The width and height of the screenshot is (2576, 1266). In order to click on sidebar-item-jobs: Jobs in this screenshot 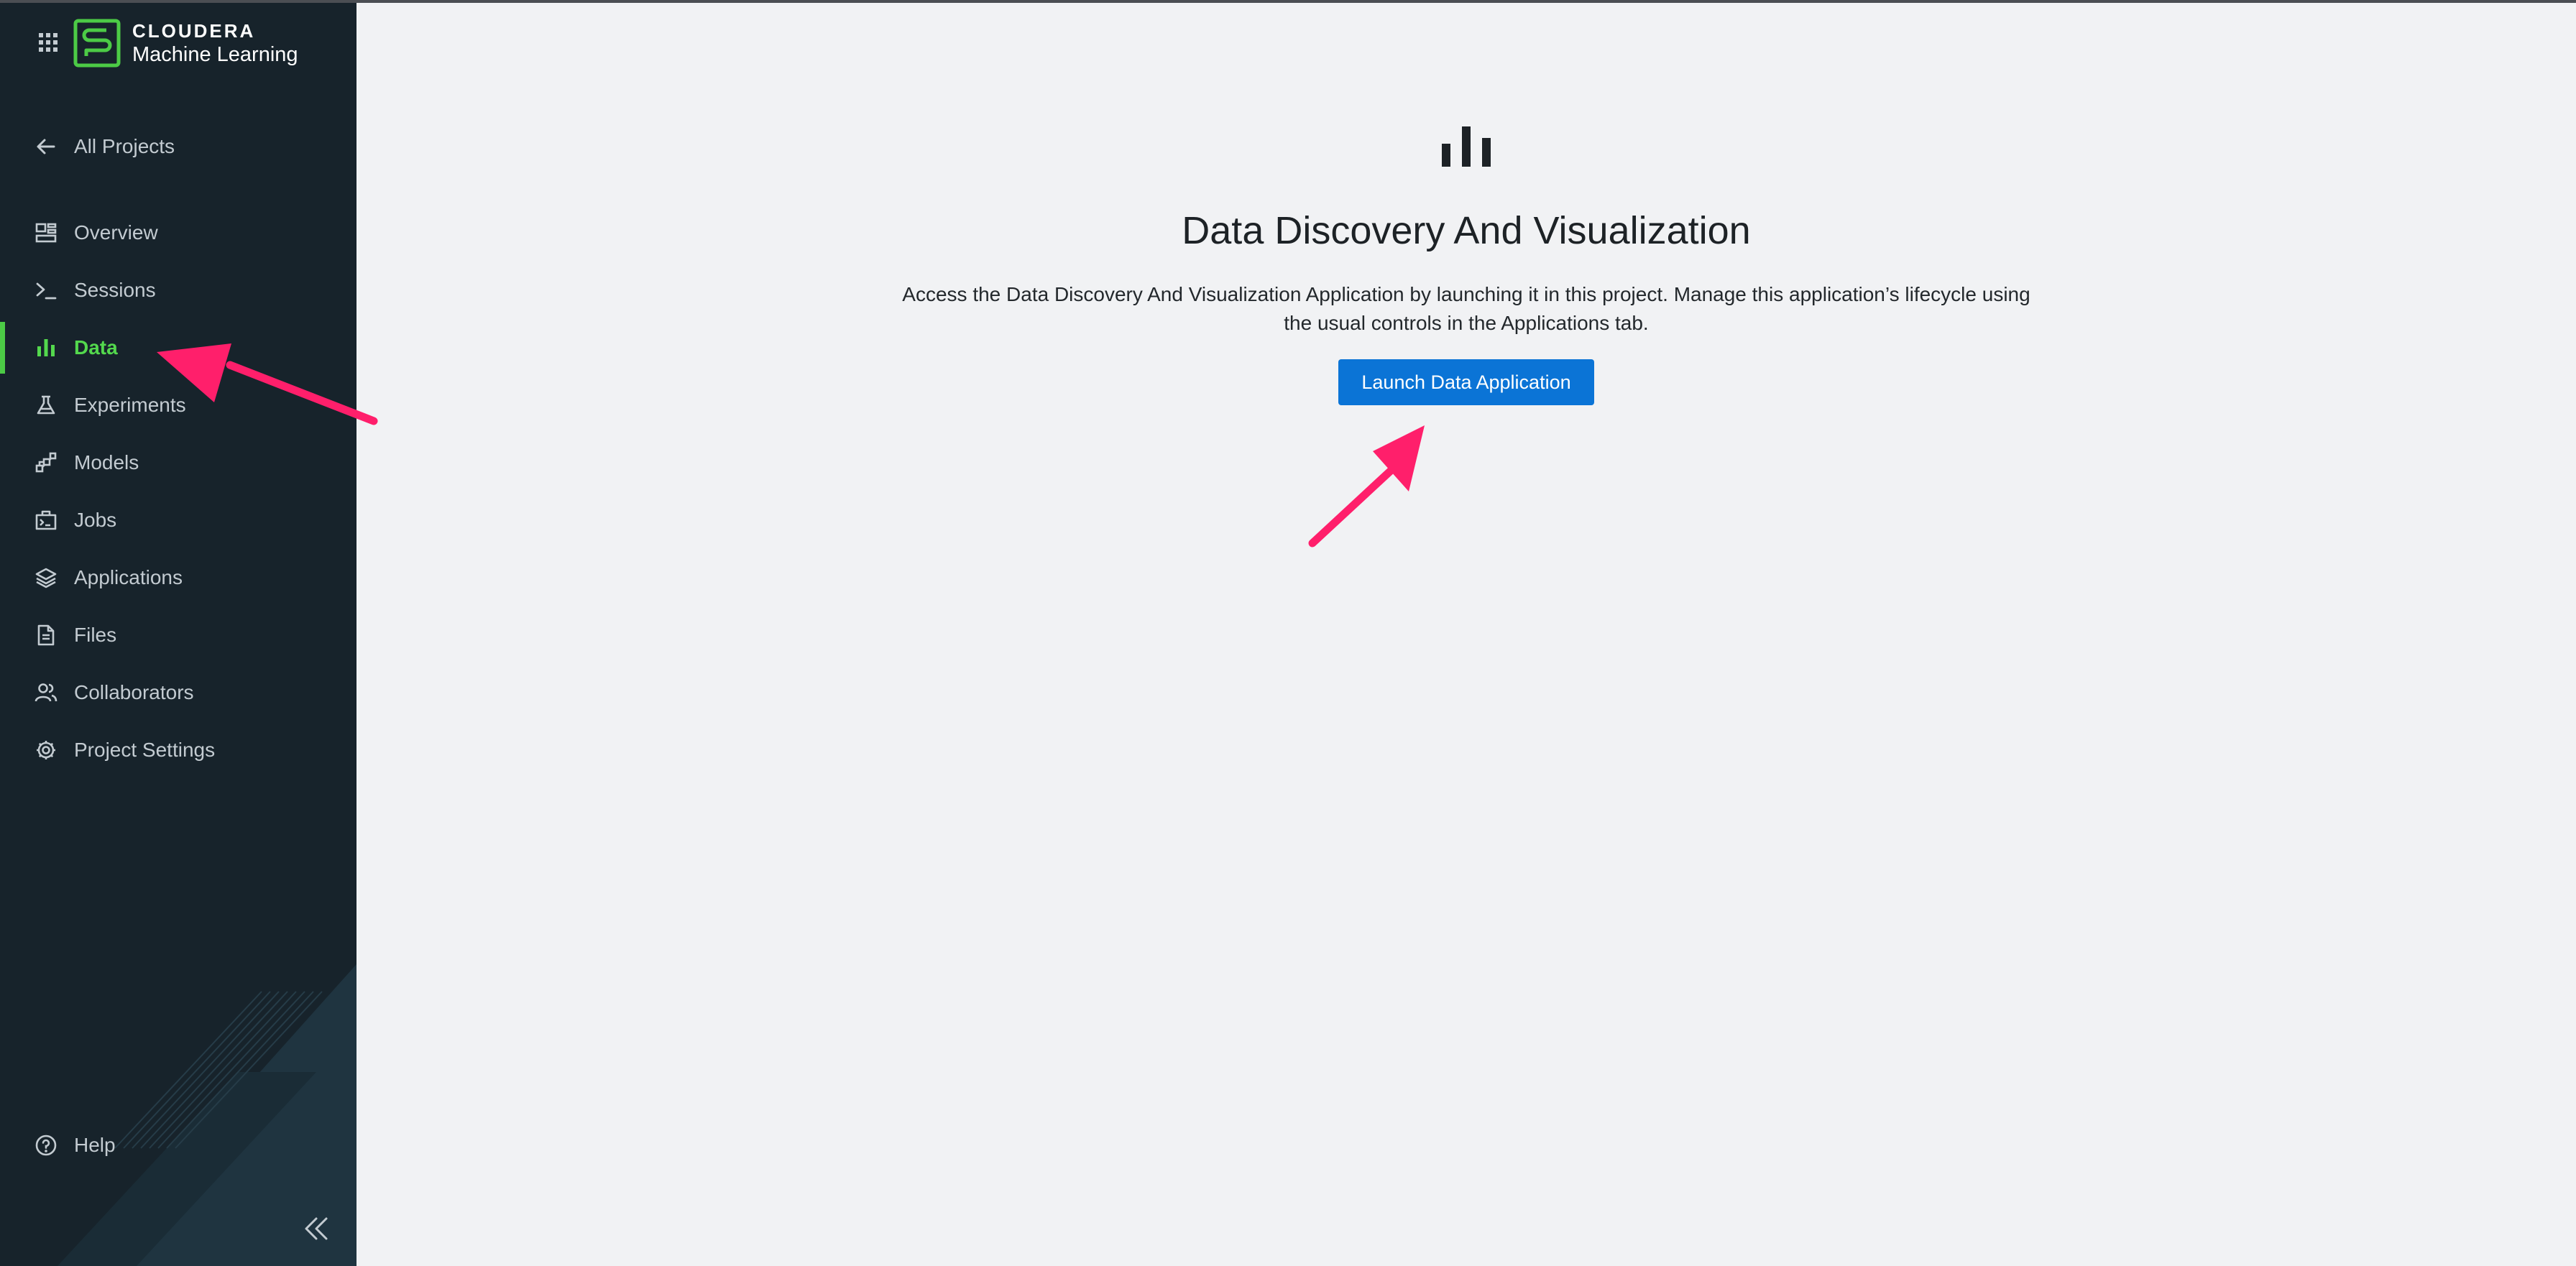, I will do `click(178, 520)`.